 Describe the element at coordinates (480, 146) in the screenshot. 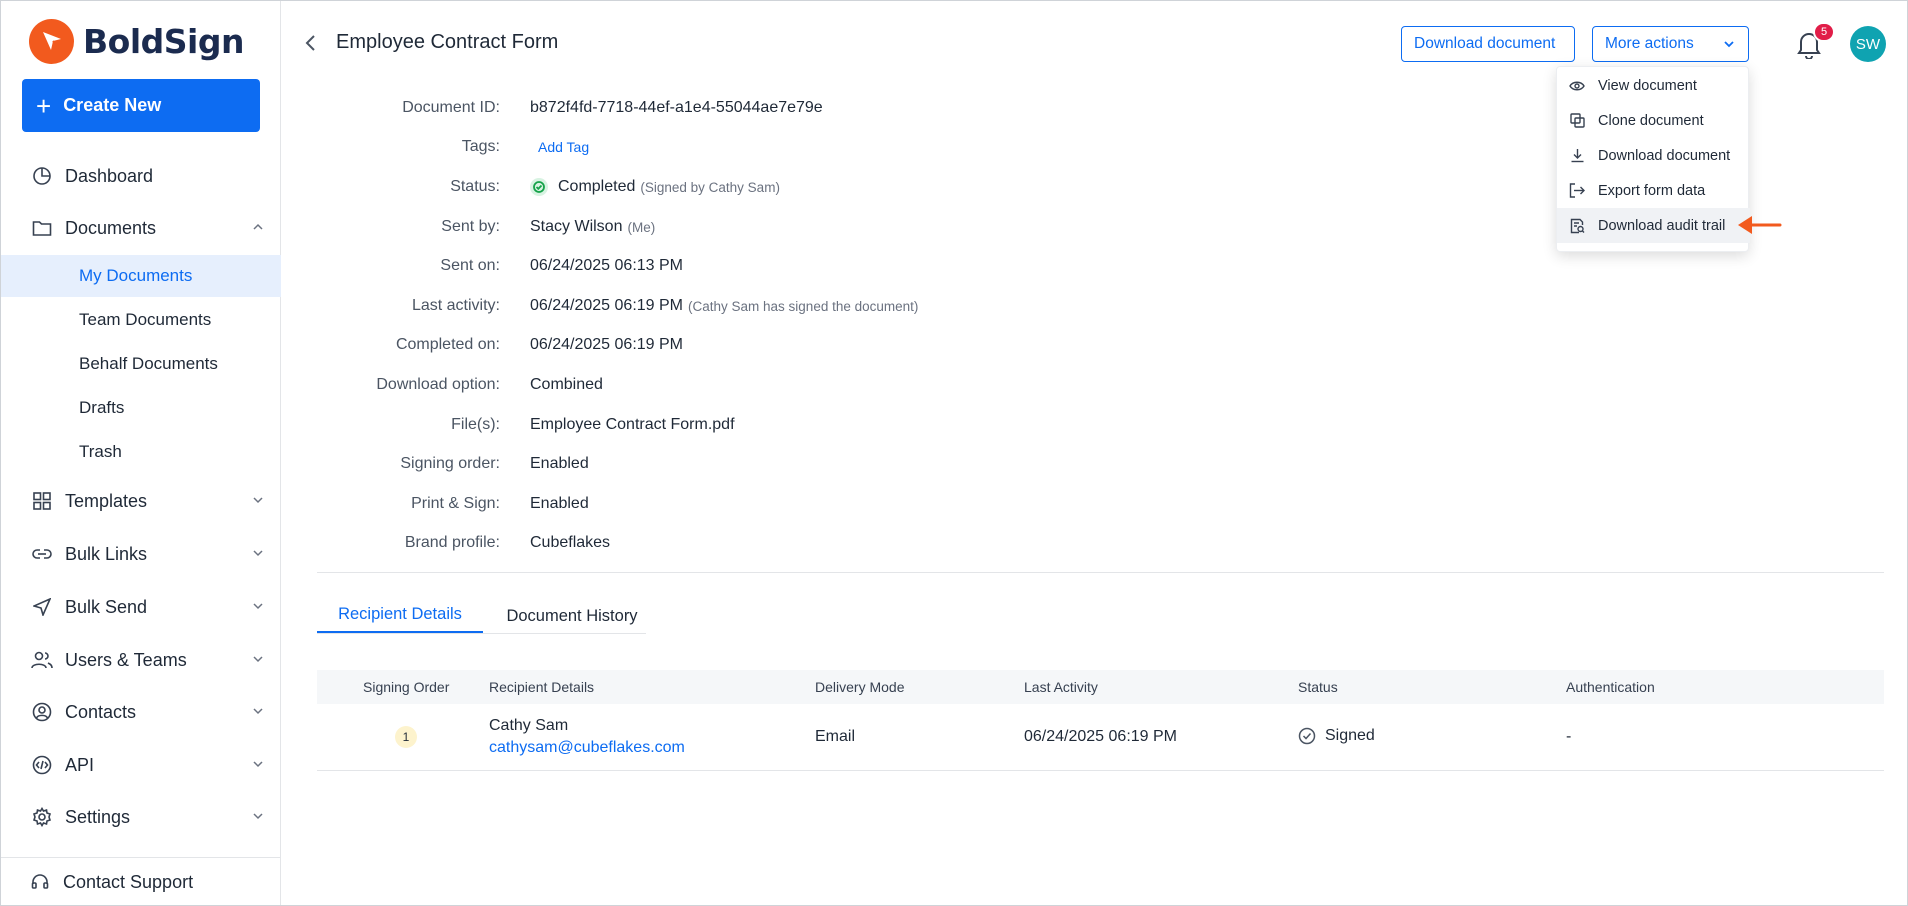

I see `detail-label: Tags:` at that location.